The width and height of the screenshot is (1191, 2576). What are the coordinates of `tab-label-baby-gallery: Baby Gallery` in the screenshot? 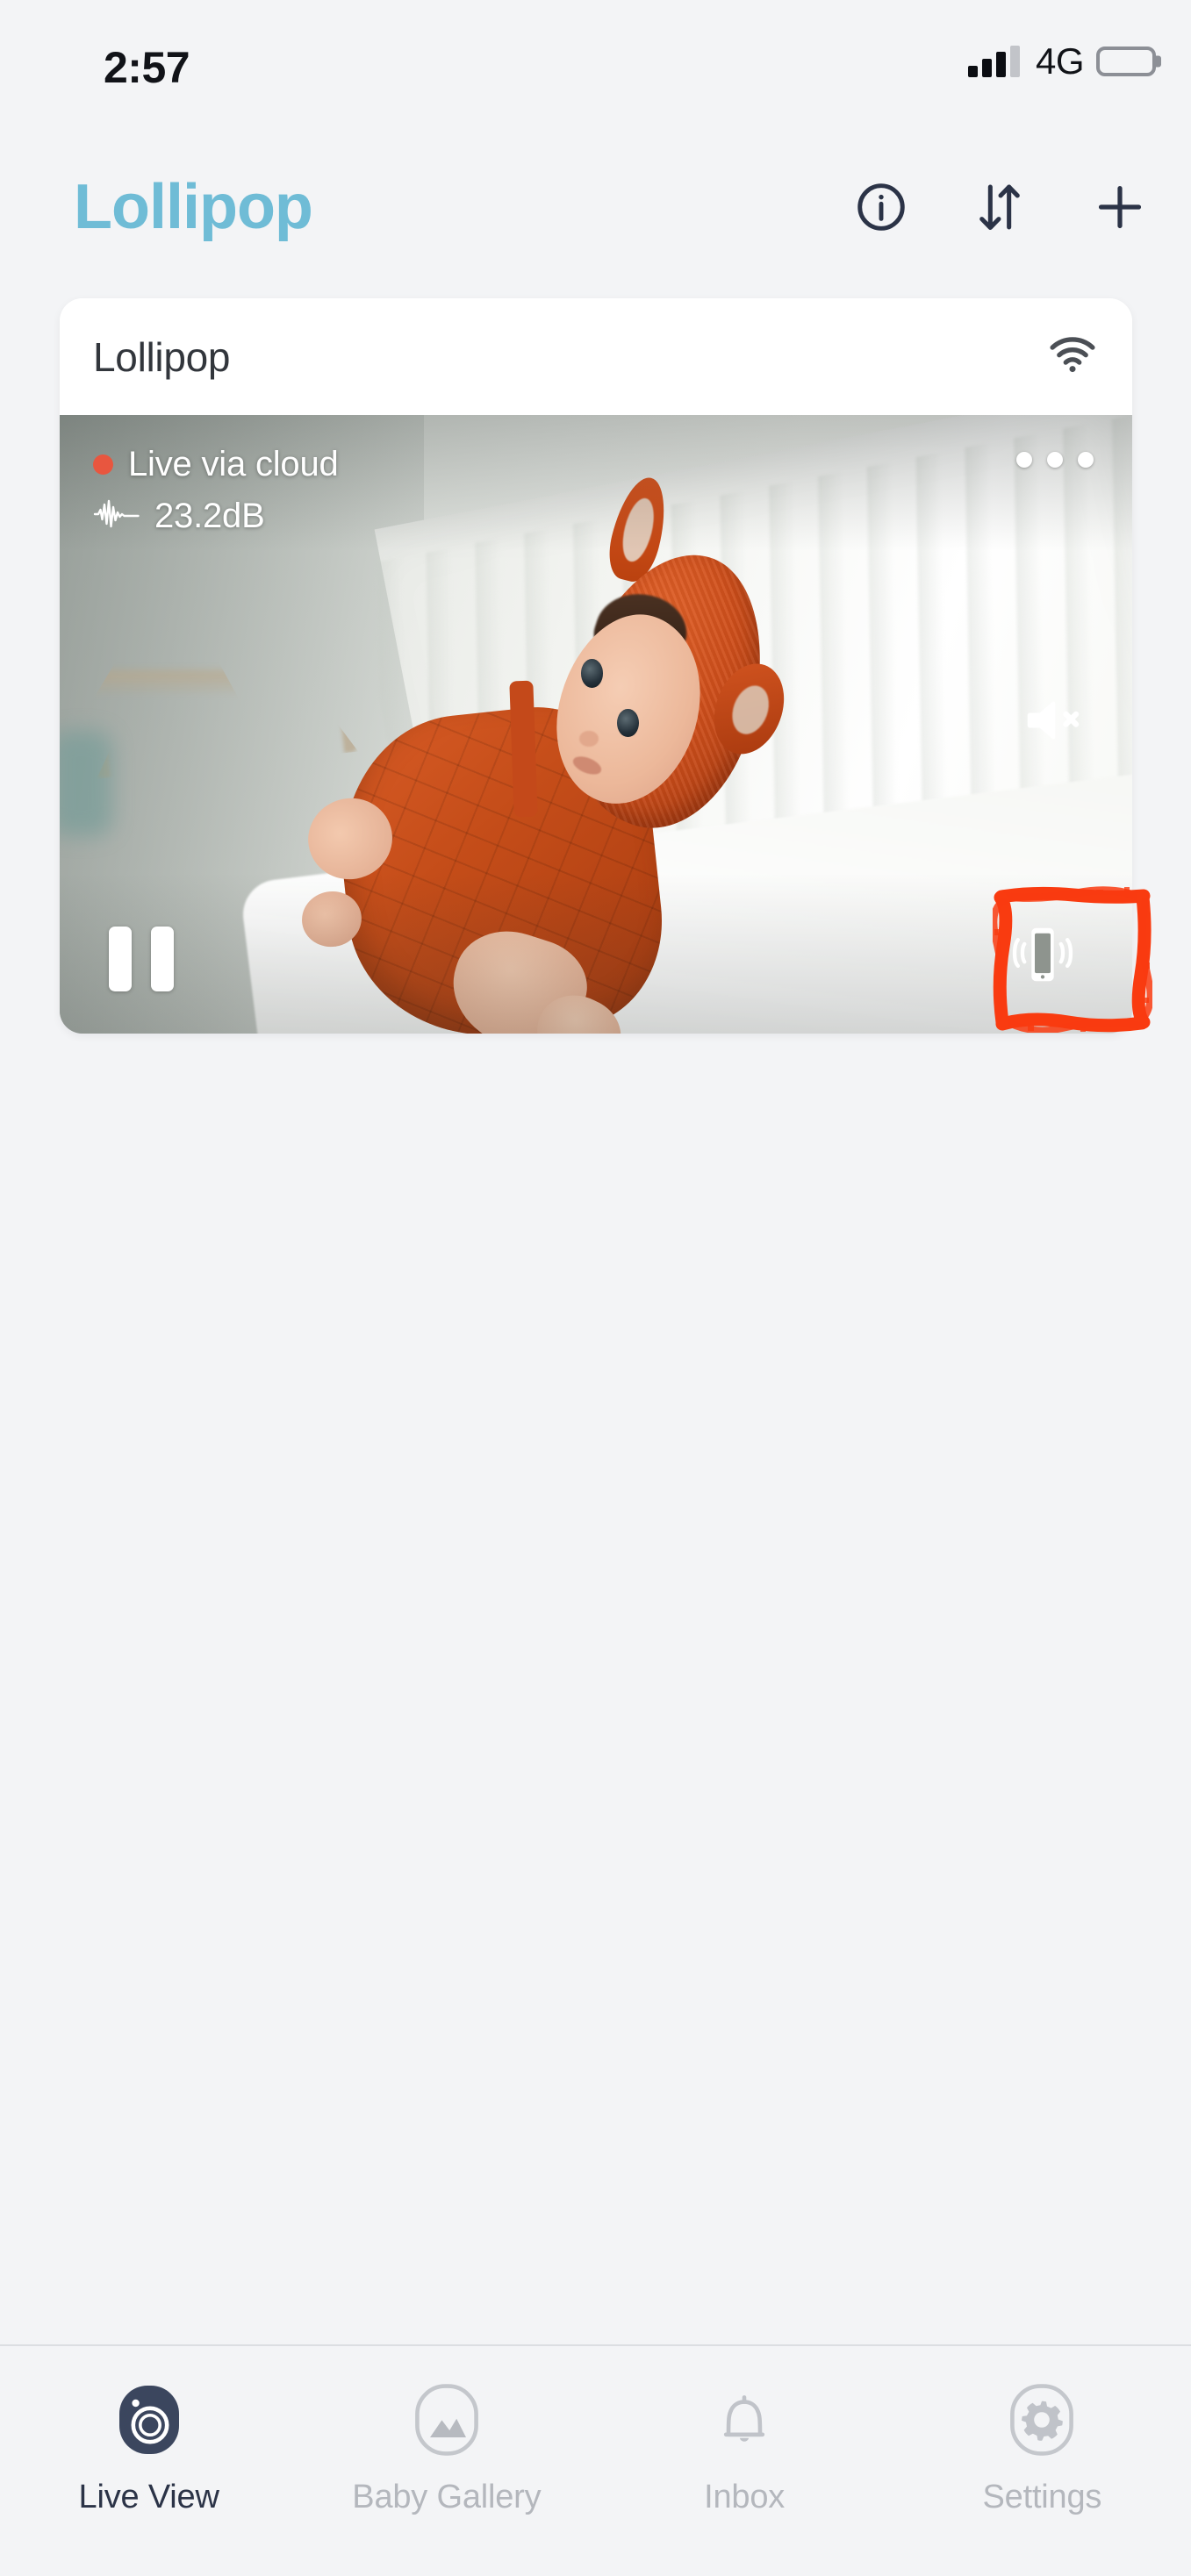 It's located at (447, 2497).